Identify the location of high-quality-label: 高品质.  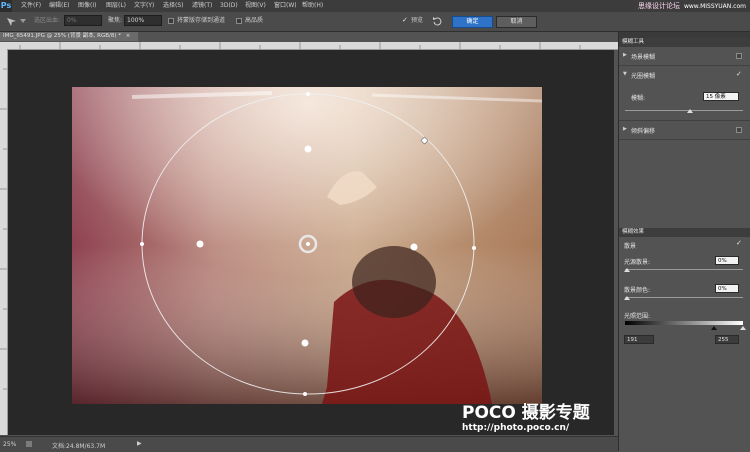
(254, 20).